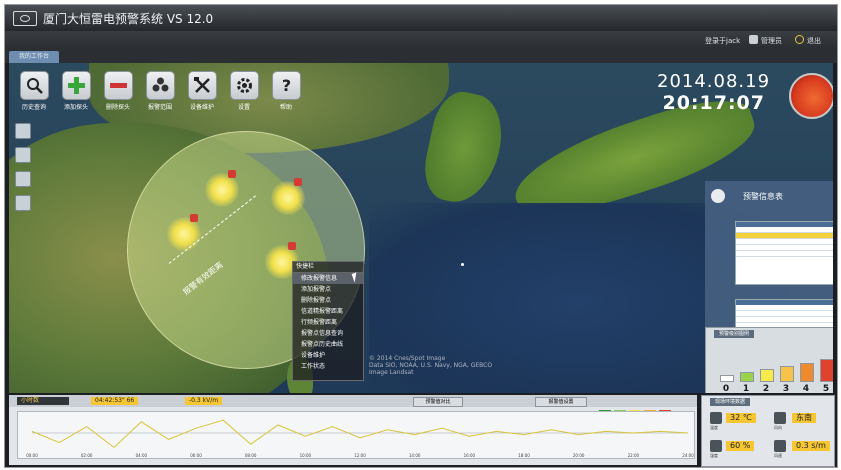 This screenshot has width=841, height=470. I want to click on monitor-toolbar: 小时数 04:42:53" 66 -0.3 kV/m 预警值对比 报警值设置, so click(353, 404).